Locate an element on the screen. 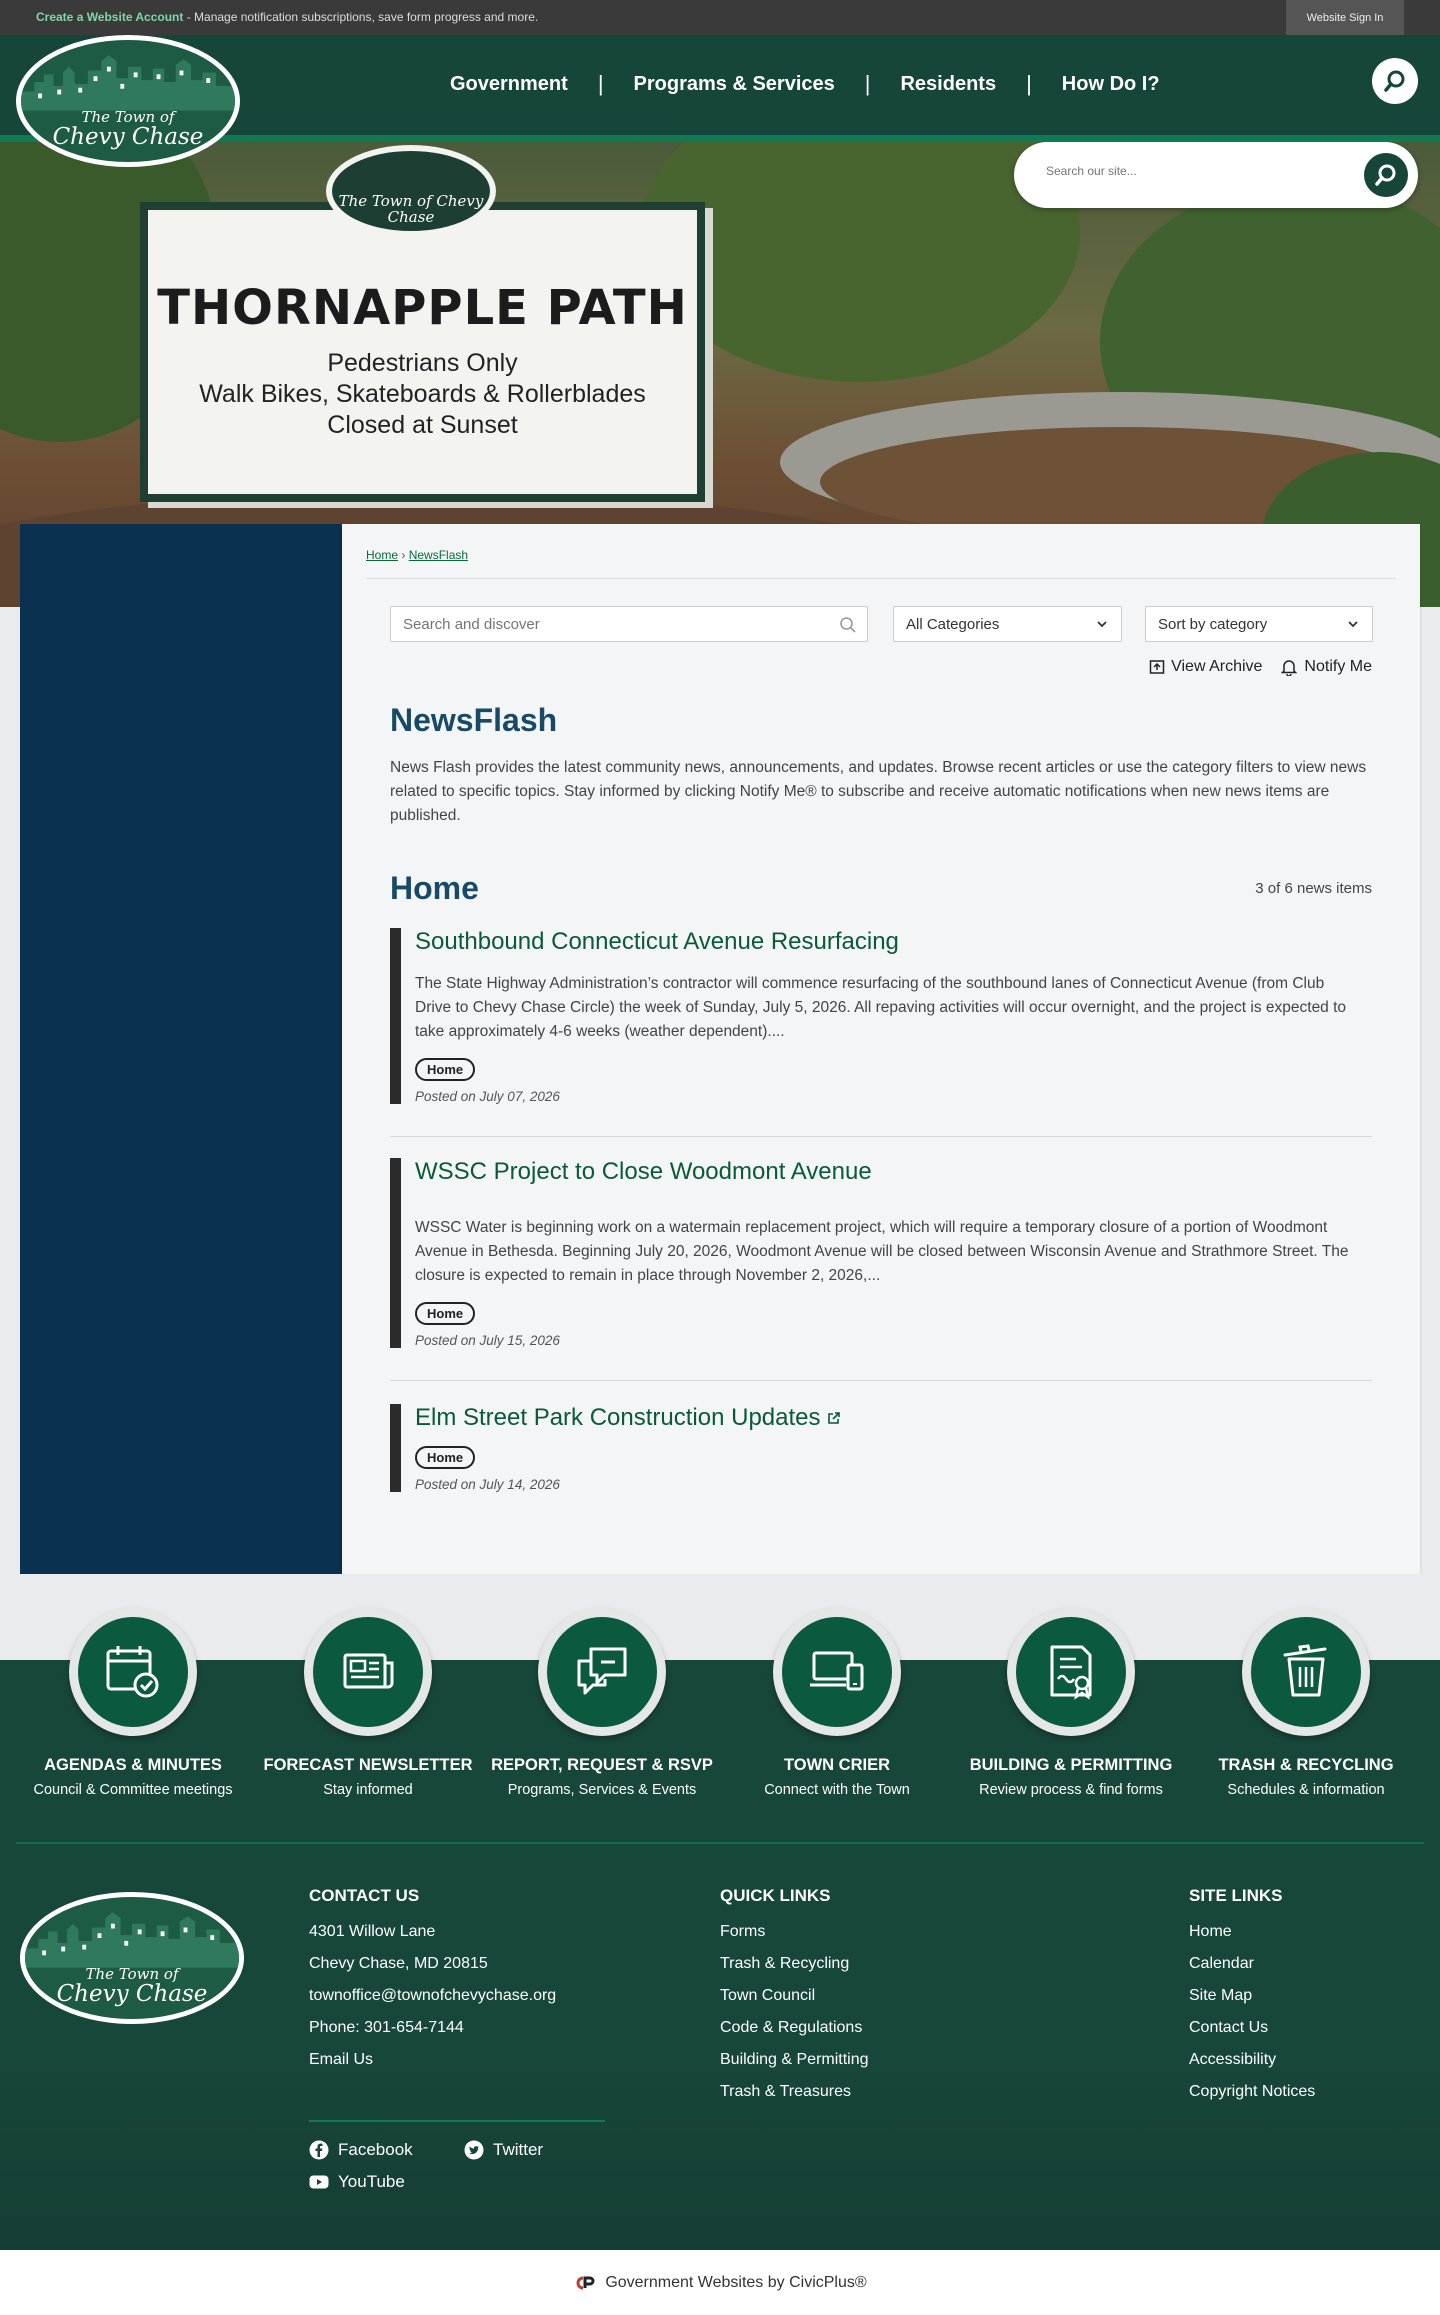 This screenshot has width=1440, height=2315. footer-link: Contact Us is located at coordinates (1252, 2028).